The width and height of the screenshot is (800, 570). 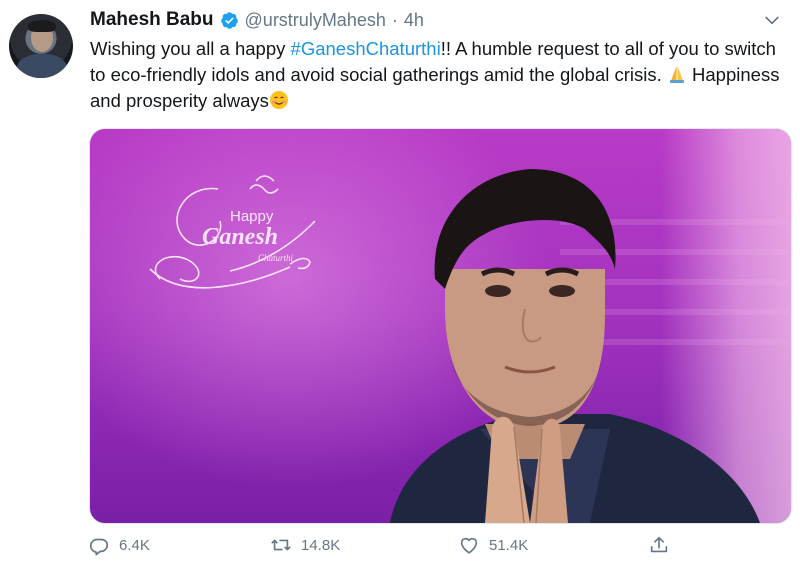 I want to click on chevron-down-icon, so click(x=772, y=20).